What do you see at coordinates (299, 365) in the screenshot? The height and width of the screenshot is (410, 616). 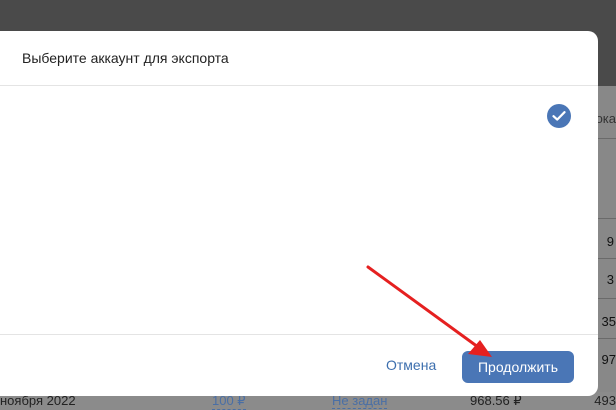 I see `dialog-footer: Отмена Продолжить` at bounding box center [299, 365].